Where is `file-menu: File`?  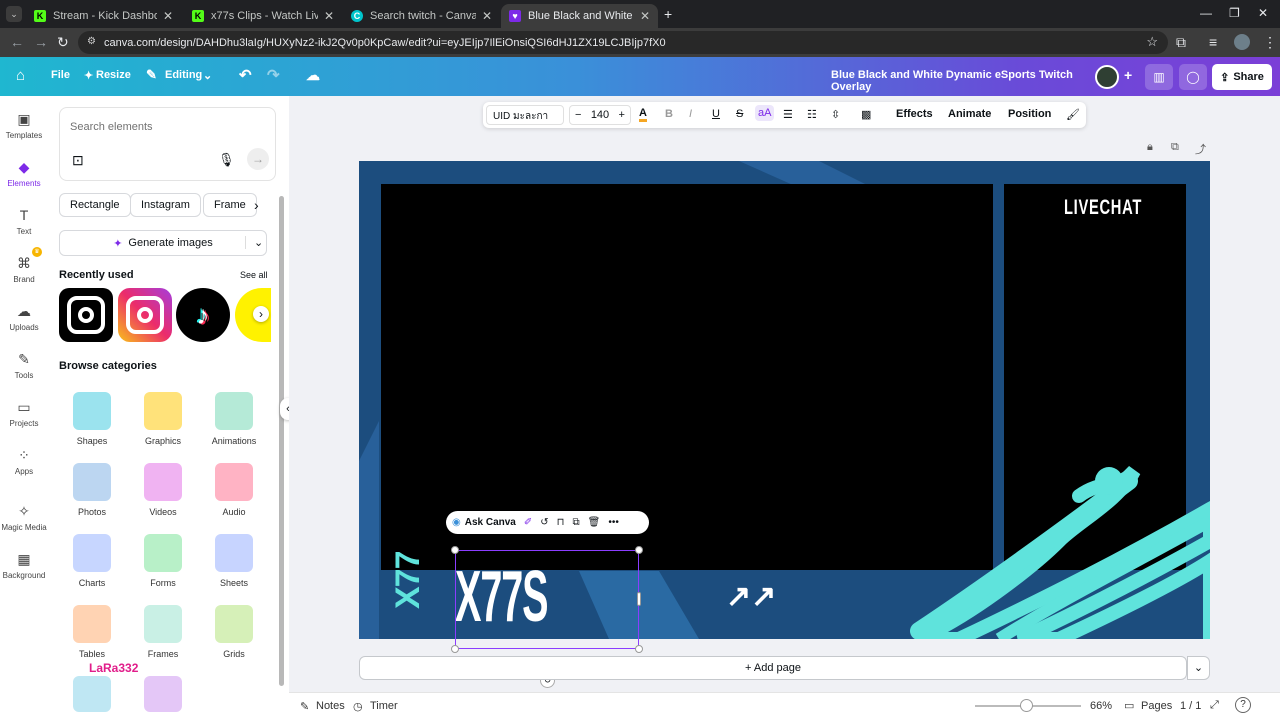 file-menu: File is located at coordinates (60, 75).